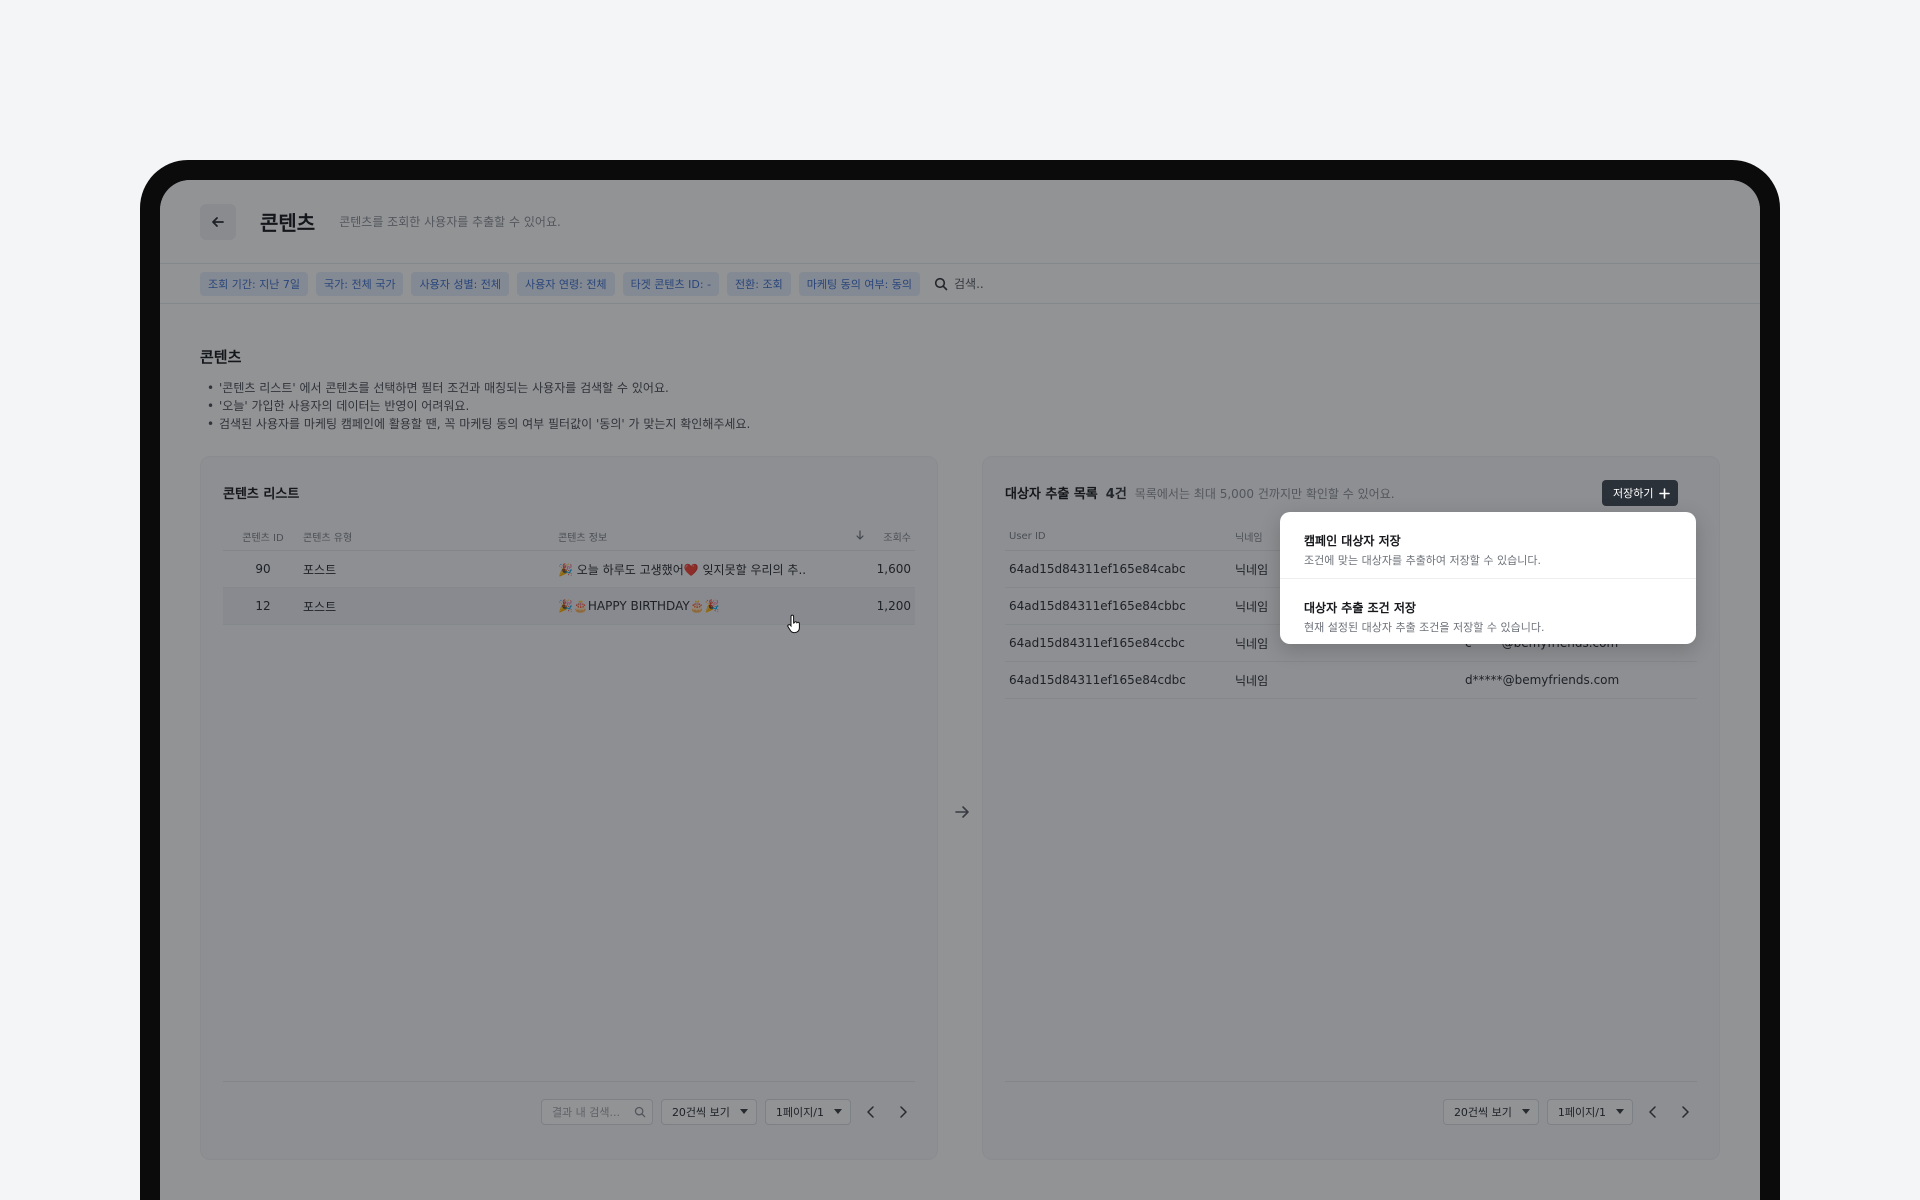 This screenshot has height=1200, width=1920. Describe the element at coordinates (1352, 541) in the screenshot. I see `menu-item-title: 캠페인 대상자 저장` at that location.